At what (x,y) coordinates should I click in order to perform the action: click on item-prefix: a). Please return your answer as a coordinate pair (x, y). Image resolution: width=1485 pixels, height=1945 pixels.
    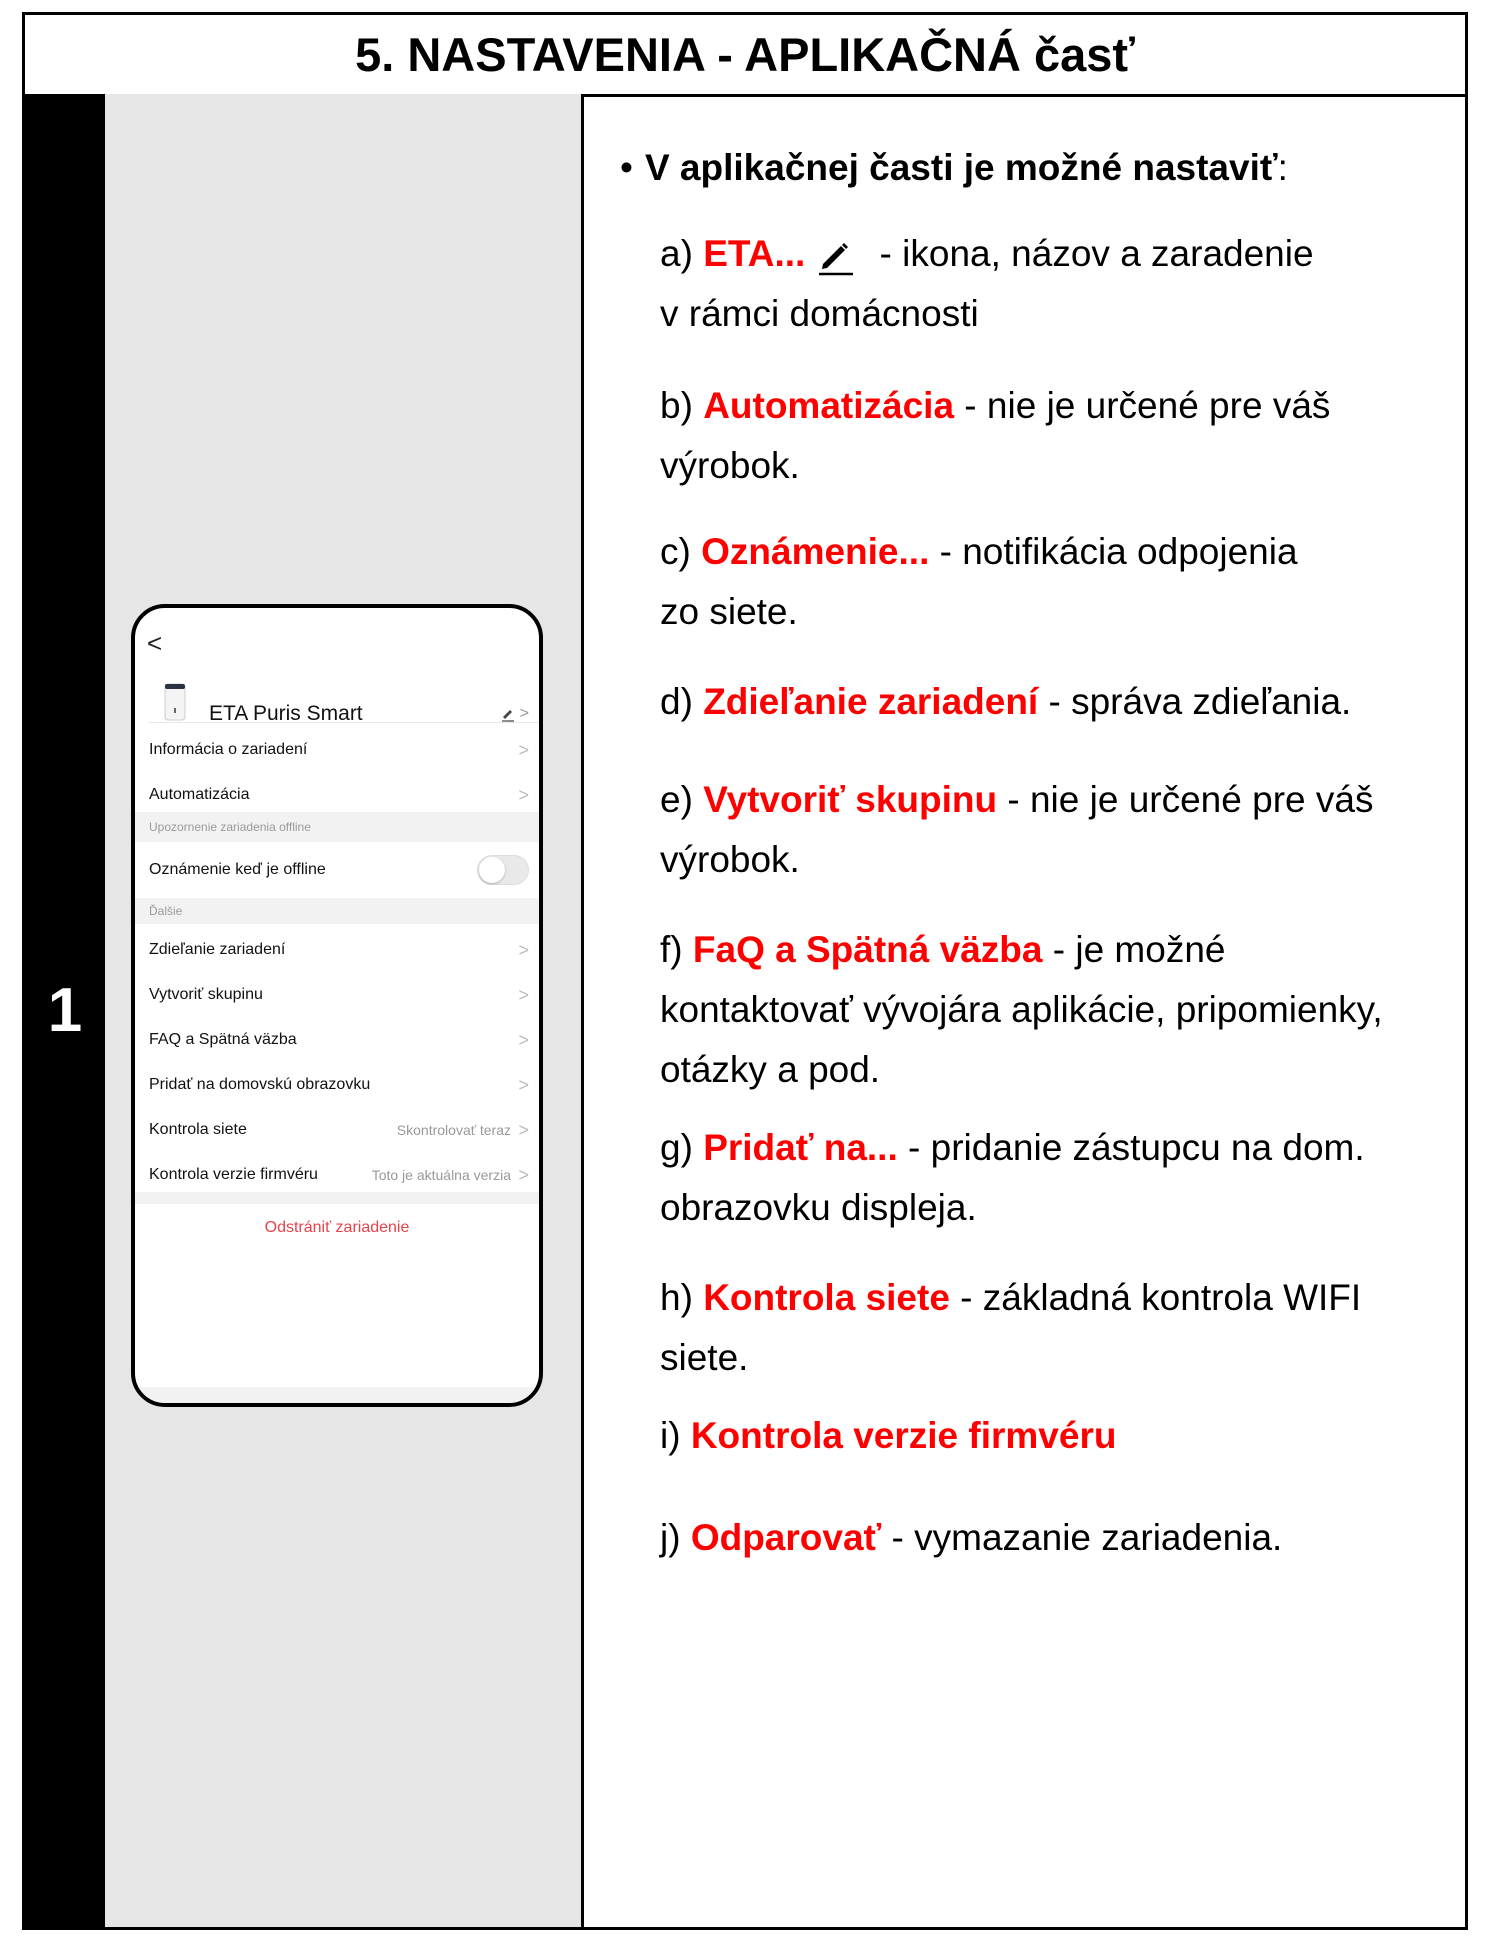
    Looking at the image, I should click on (682, 253).